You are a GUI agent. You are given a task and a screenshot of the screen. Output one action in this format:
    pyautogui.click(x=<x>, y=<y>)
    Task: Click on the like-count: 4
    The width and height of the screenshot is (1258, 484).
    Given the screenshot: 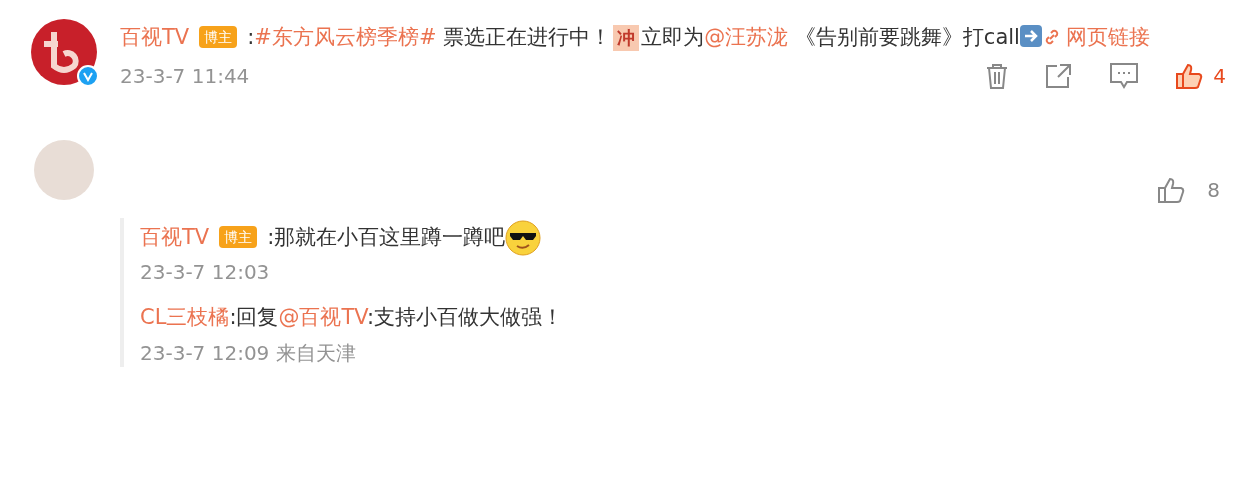 What is the action you would take?
    pyautogui.click(x=1219, y=76)
    